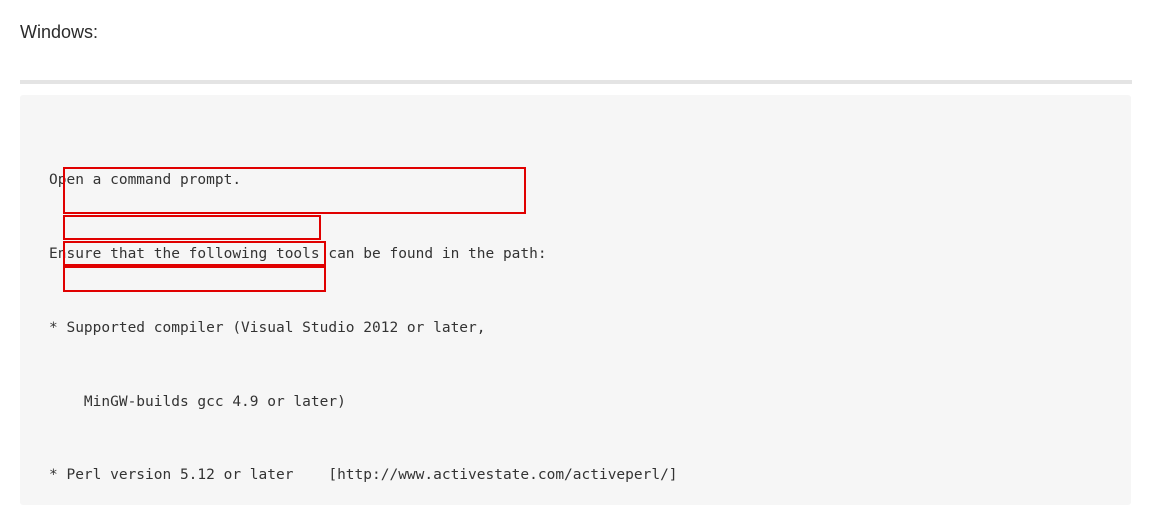 Image resolution: width=1158 pixels, height=521 pixels. What do you see at coordinates (576, 82) in the screenshot?
I see `horizontal-divider` at bounding box center [576, 82].